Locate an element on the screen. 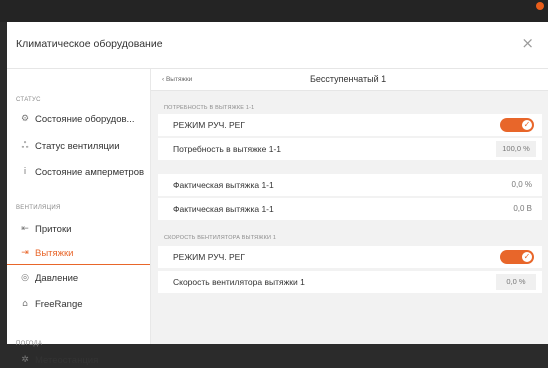 The image size is (548, 368). app-top-bar is located at coordinates (274, 11).